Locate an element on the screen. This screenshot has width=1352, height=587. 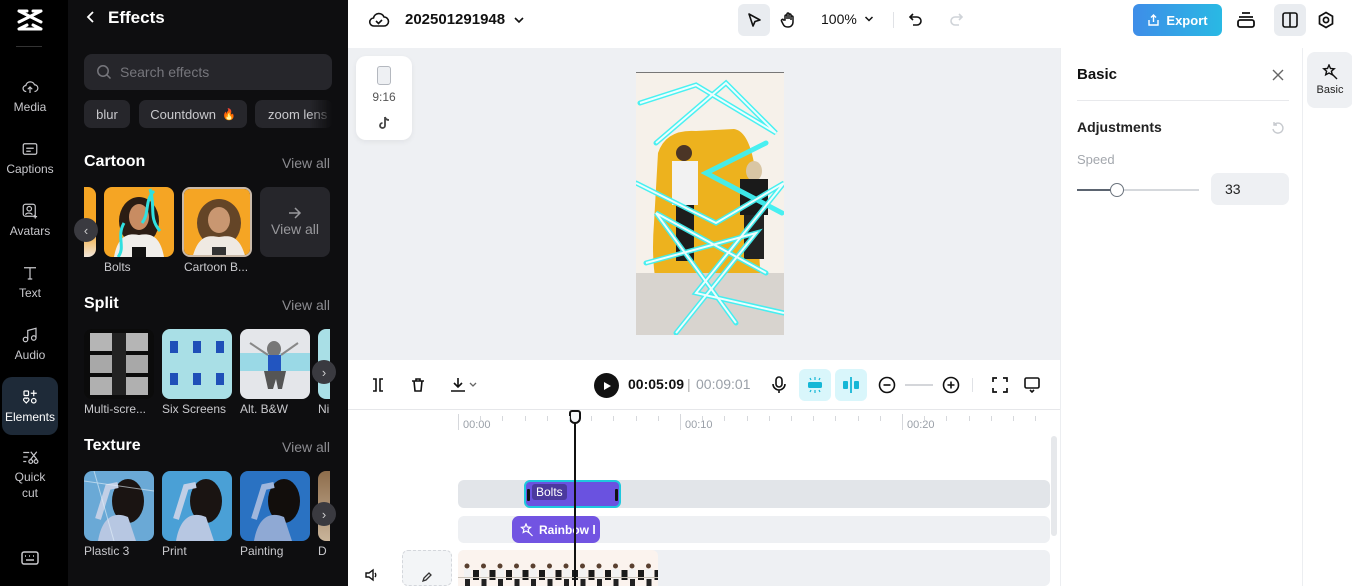
search-input is located at coordinates (215, 72).